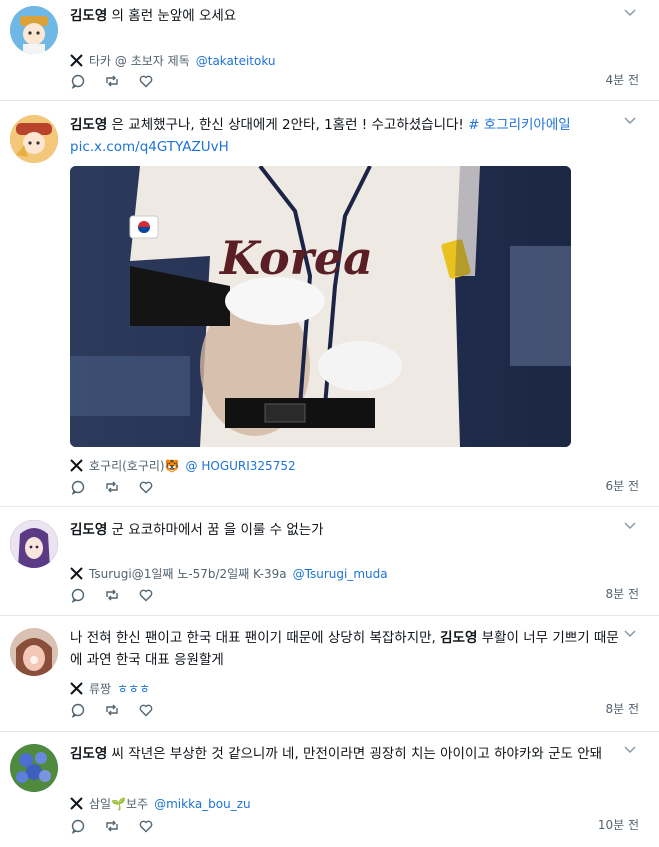  Describe the element at coordinates (349, 16) in the screenshot. I see `tweet-text: 김도영 의 홈런 눈앞에 오세요` at that location.